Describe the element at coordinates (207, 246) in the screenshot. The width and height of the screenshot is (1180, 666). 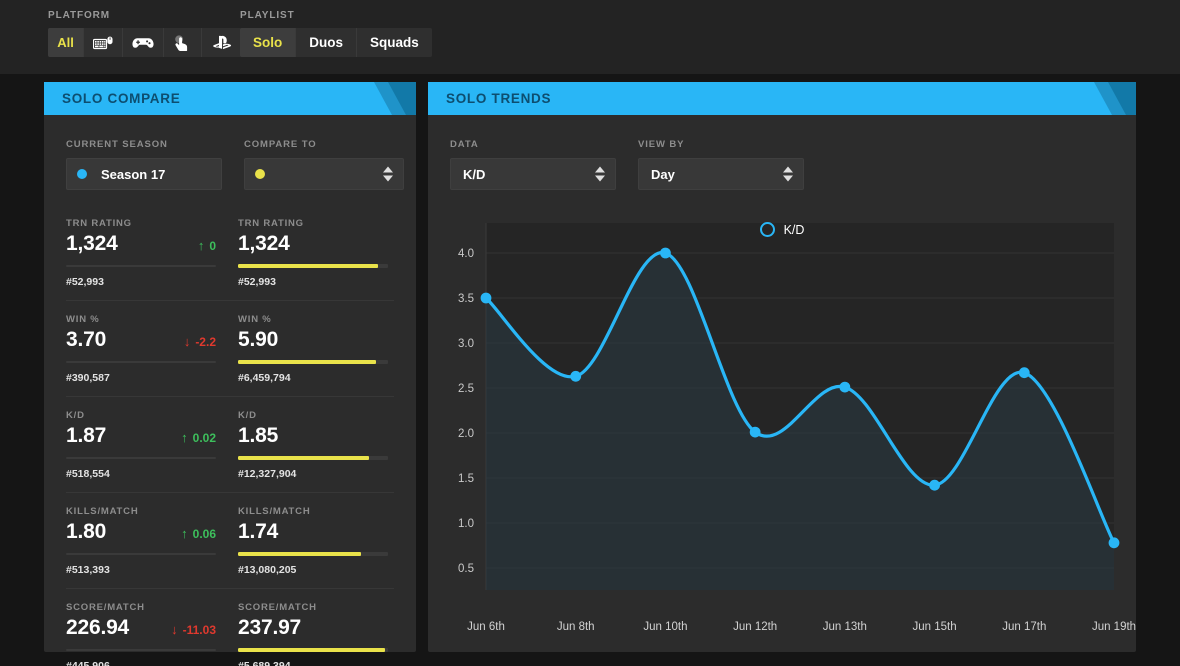
I see `stat-delta: ↑ 0` at that location.